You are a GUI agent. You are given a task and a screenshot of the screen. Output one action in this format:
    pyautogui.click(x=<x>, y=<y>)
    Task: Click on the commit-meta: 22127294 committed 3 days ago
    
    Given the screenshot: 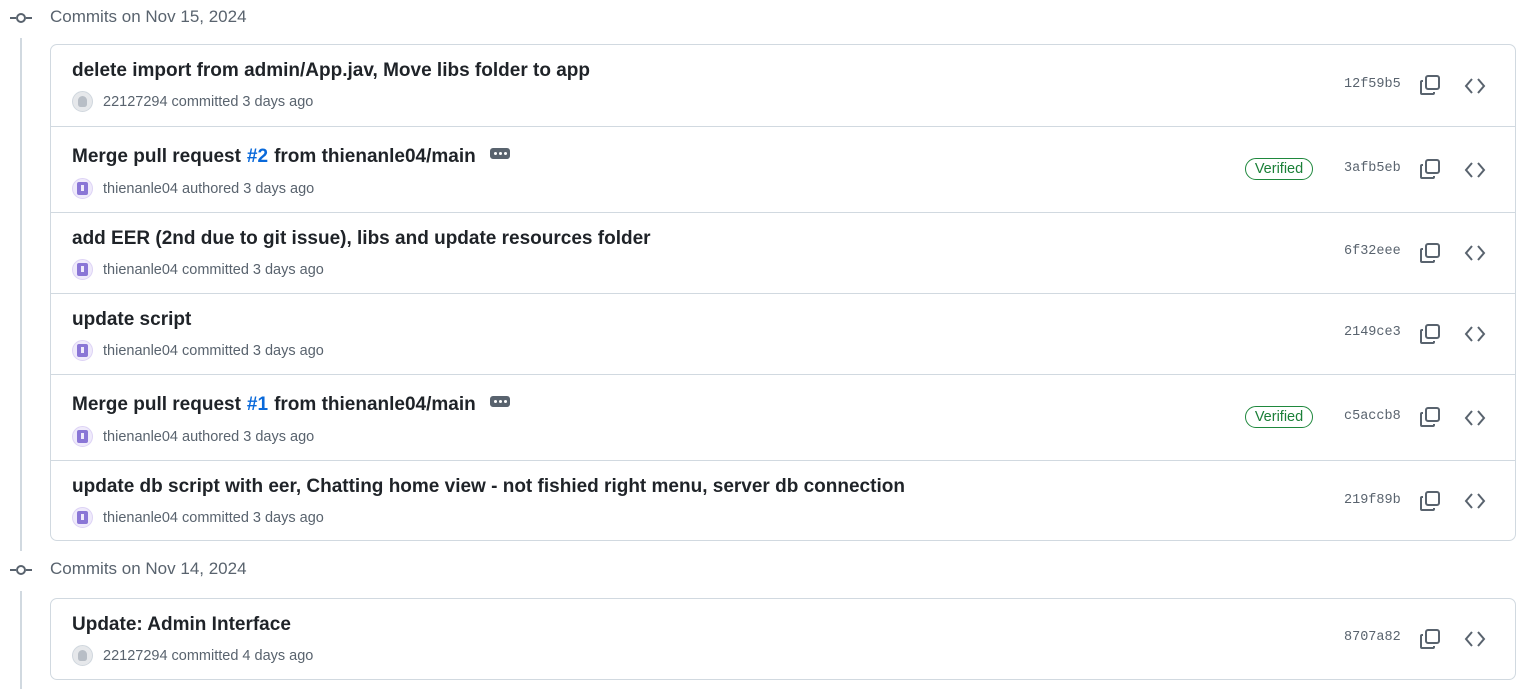 What is the action you would take?
    pyautogui.click(x=192, y=101)
    